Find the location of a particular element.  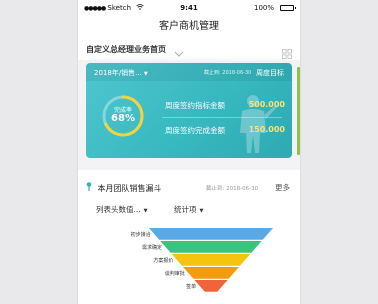

filter-header-value: 列表头数值... ▼ is located at coordinates (122, 209).